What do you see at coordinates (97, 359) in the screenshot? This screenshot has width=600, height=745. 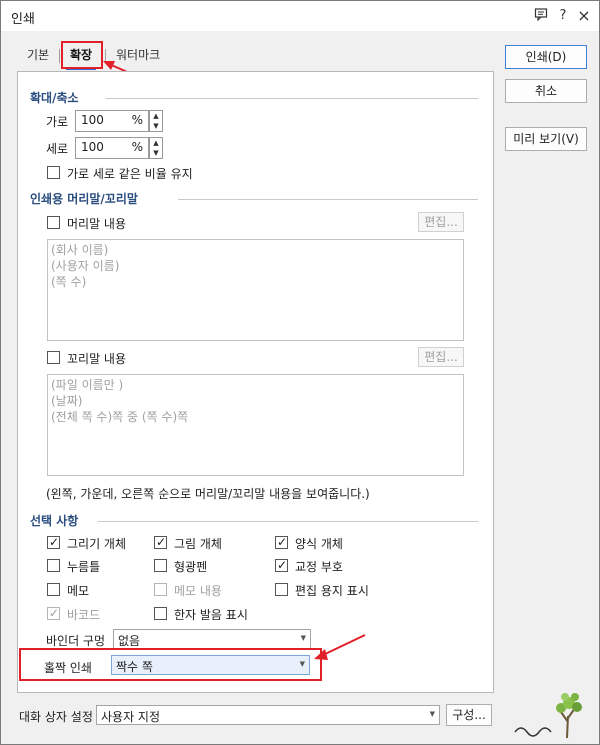 I see `footer-label: 꼬리말 내용` at bounding box center [97, 359].